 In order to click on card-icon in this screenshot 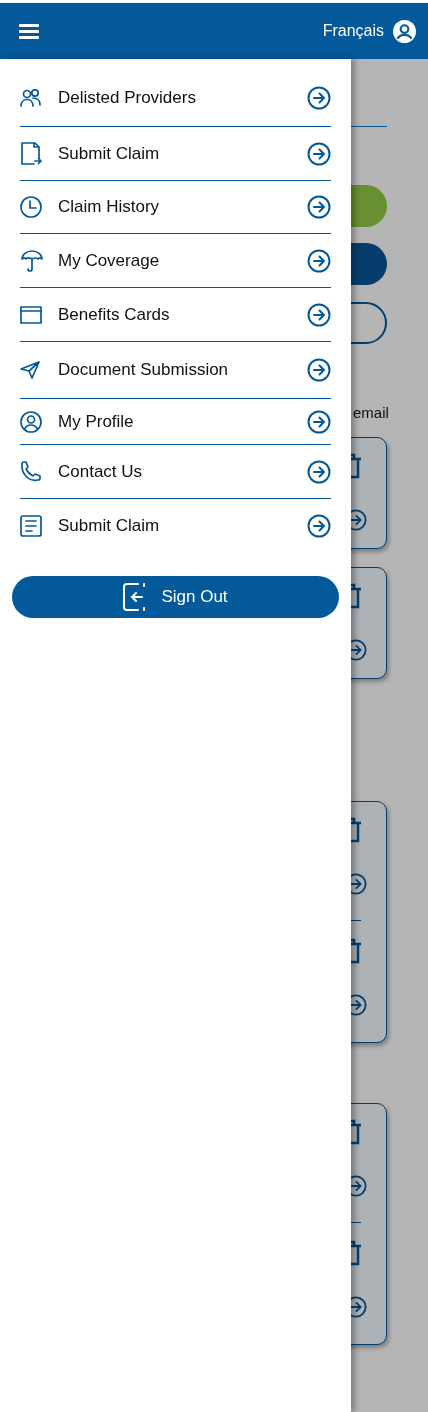, I will do `click(31, 314)`.